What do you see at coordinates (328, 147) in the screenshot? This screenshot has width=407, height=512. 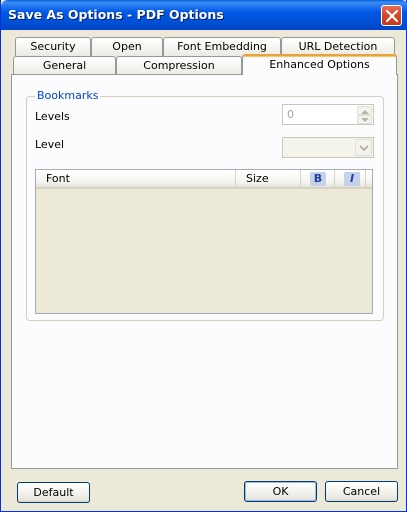 I see `level-dropdown` at bounding box center [328, 147].